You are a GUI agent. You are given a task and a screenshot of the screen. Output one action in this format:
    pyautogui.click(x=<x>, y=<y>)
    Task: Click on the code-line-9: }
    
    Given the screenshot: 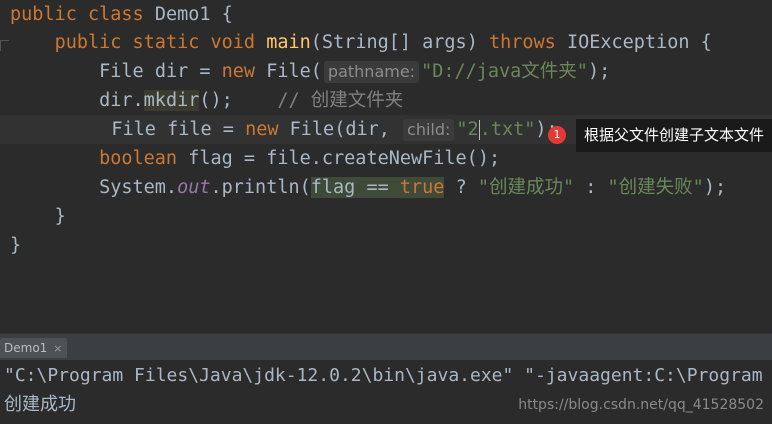 What is the action you would take?
    pyautogui.click(x=15, y=245)
    